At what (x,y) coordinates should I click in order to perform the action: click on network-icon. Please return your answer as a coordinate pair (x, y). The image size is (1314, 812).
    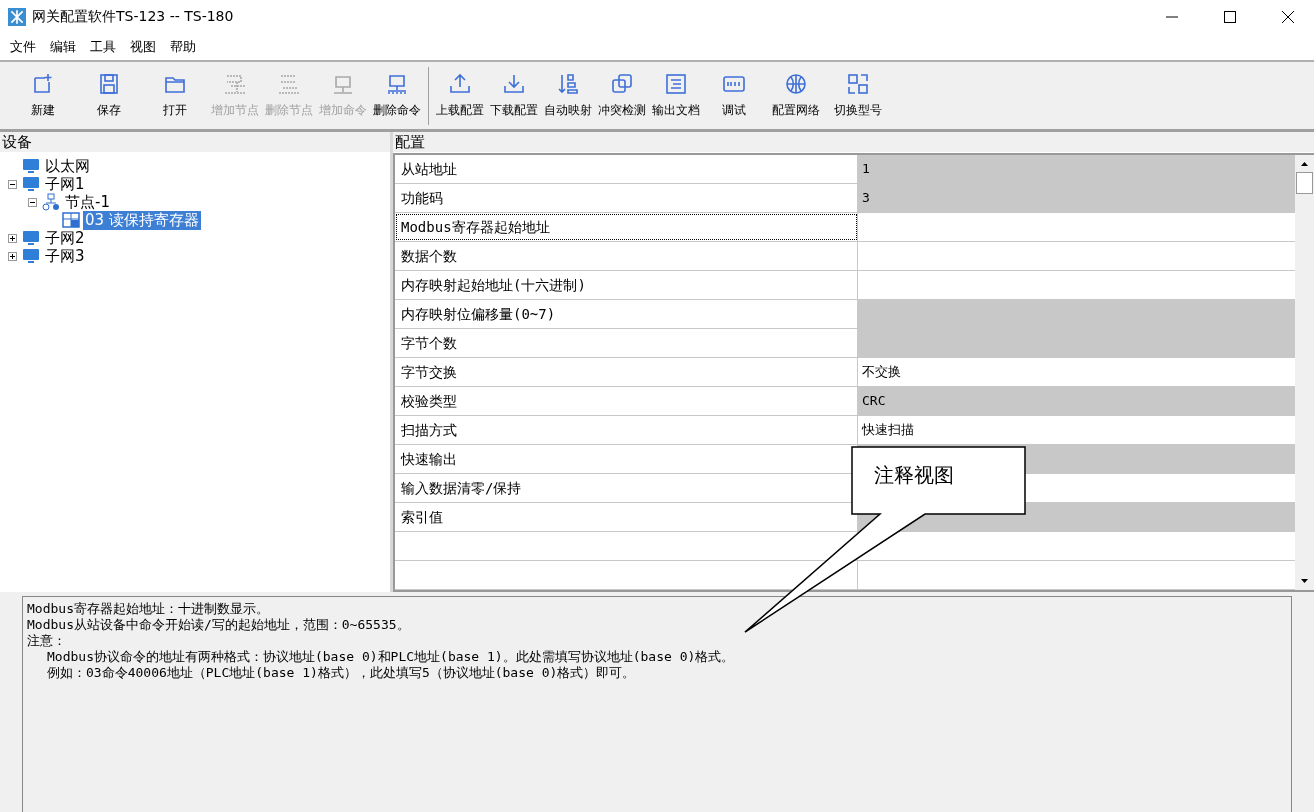
    Looking at the image, I should click on (51, 202).